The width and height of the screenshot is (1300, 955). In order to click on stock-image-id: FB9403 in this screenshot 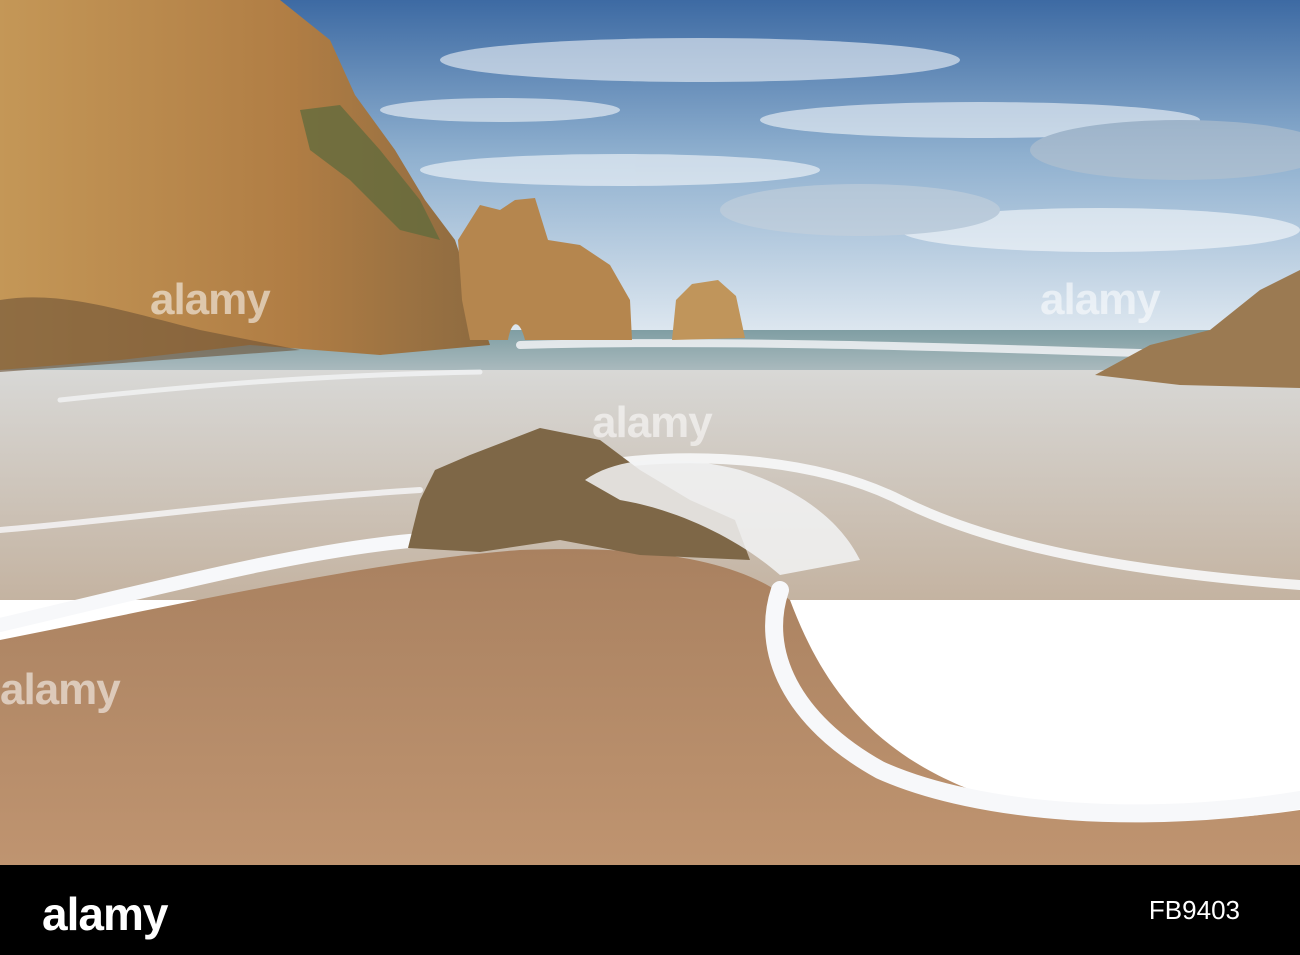, I will do `click(1194, 910)`.